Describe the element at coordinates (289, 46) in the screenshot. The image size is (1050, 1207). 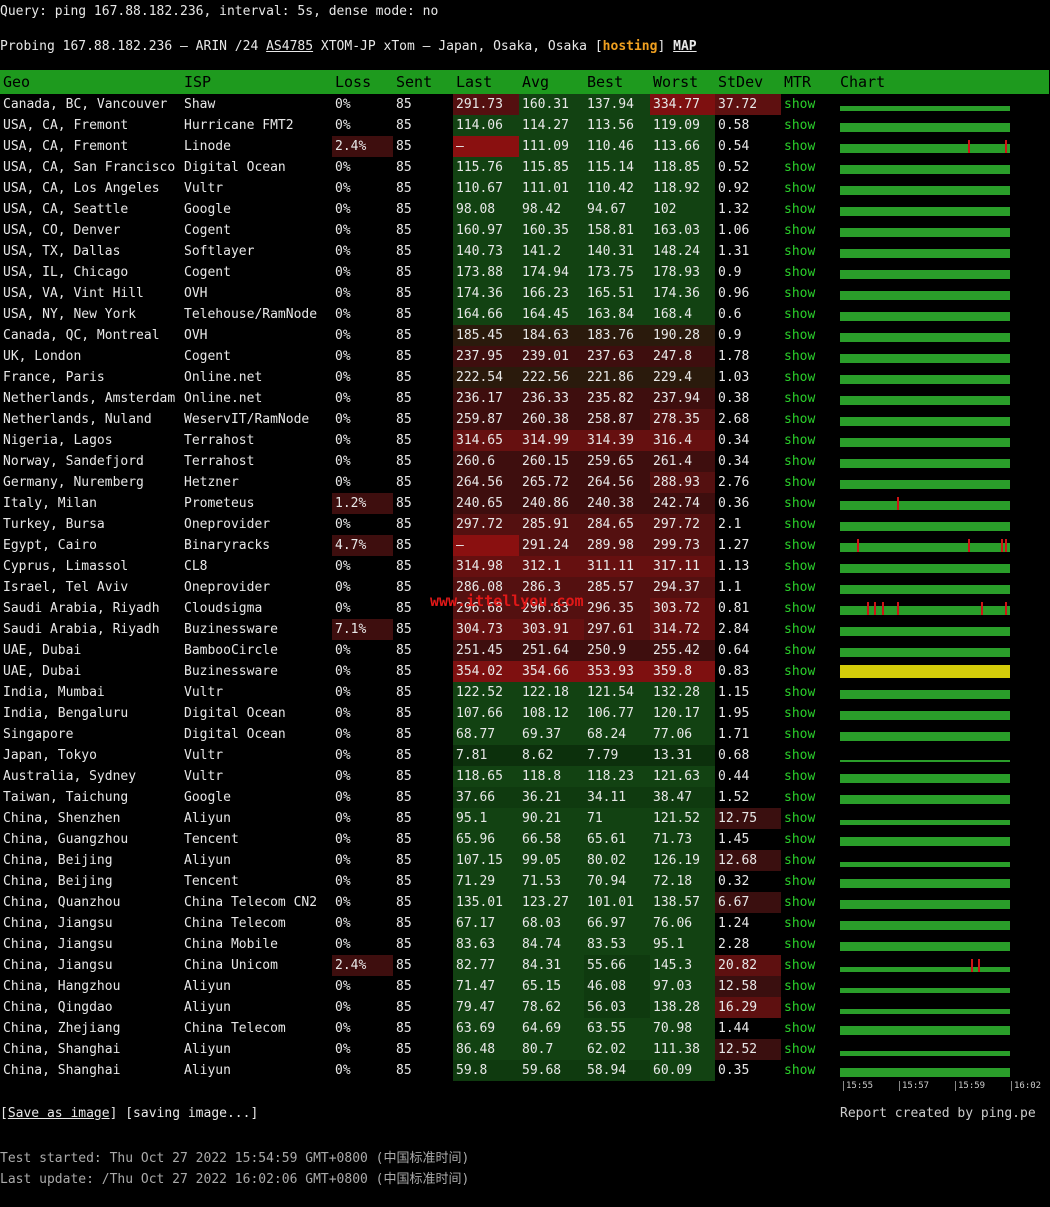
I see `asn-link: AS4785` at that location.